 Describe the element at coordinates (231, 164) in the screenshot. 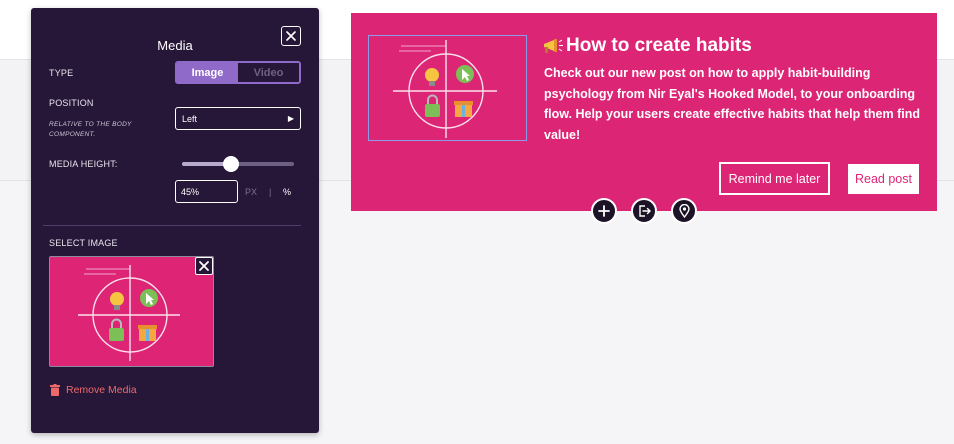

I see `slider-thumb` at that location.